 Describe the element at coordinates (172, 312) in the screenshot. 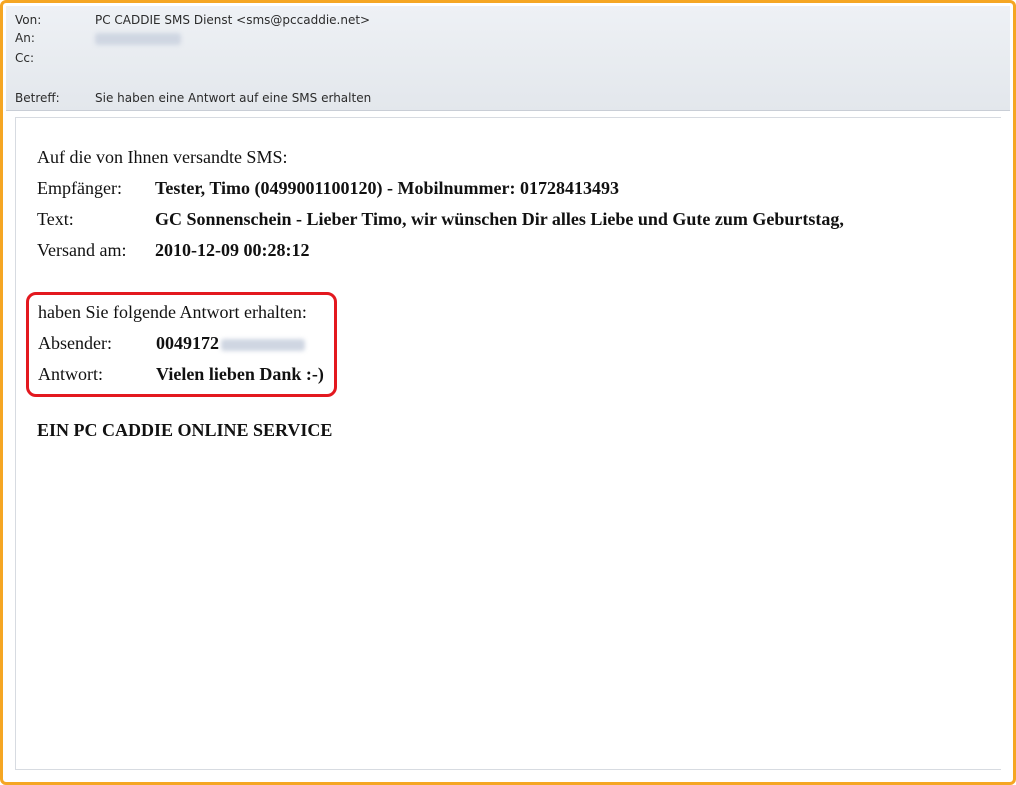

I see `reply-intro-line: haben Sie folgende Antwort erhalten:` at that location.